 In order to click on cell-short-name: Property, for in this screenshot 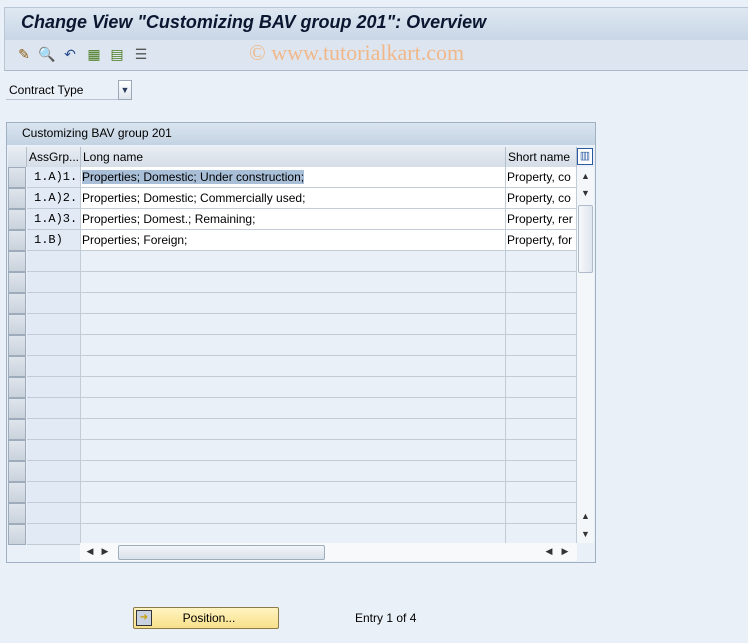, I will do `click(541, 240)`.